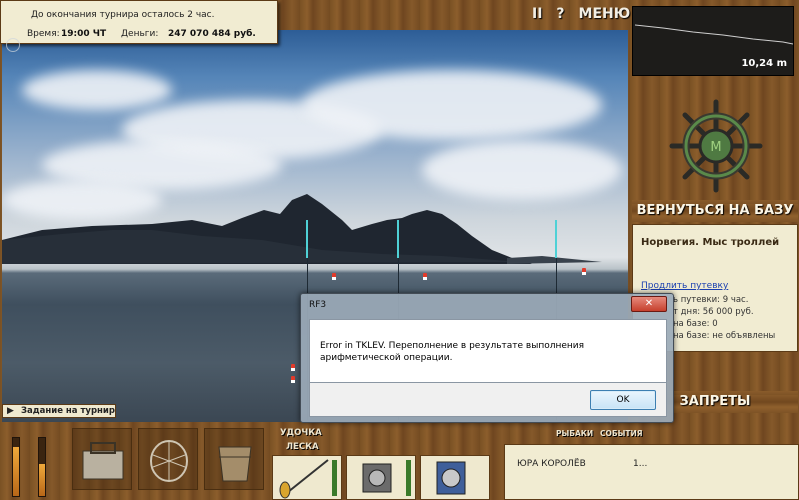 This screenshot has height=500, width=799. What do you see at coordinates (621, 433) in the screenshot?
I see `events-tab: СОБЫТИЯ` at bounding box center [621, 433].